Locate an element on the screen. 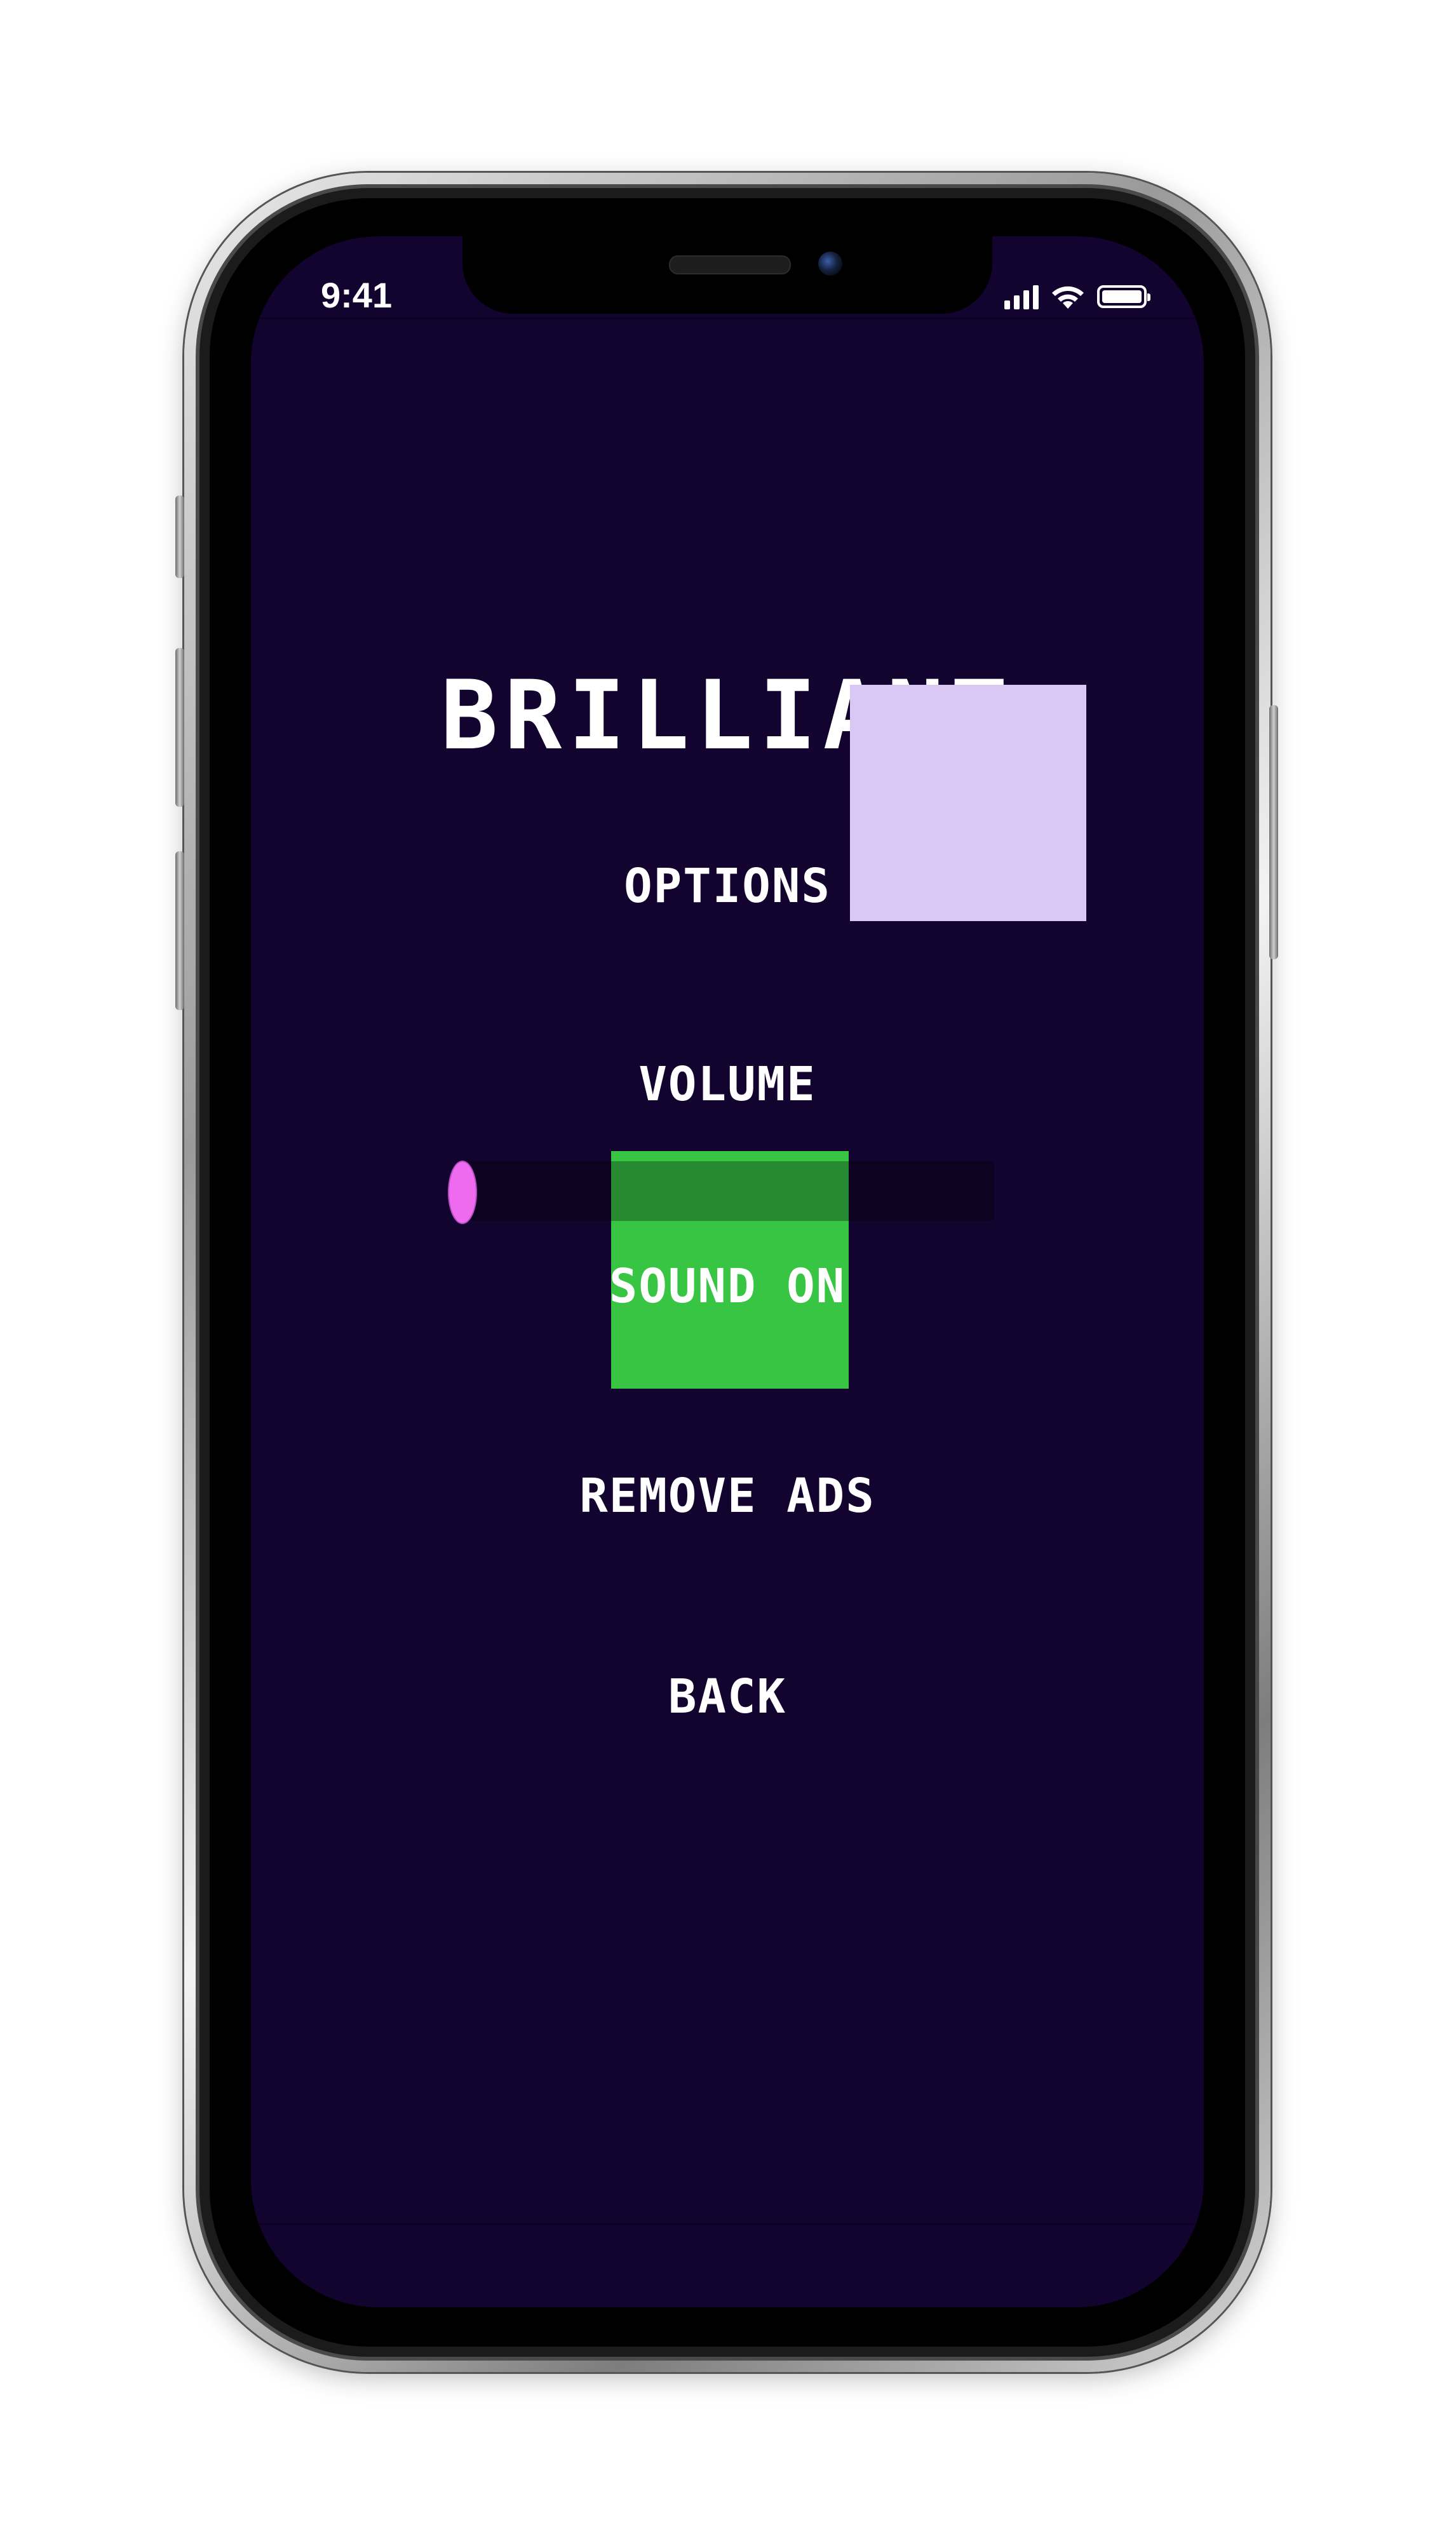 Image resolution: width=1456 pixels, height=2541 pixels. front-camera is located at coordinates (830, 264).